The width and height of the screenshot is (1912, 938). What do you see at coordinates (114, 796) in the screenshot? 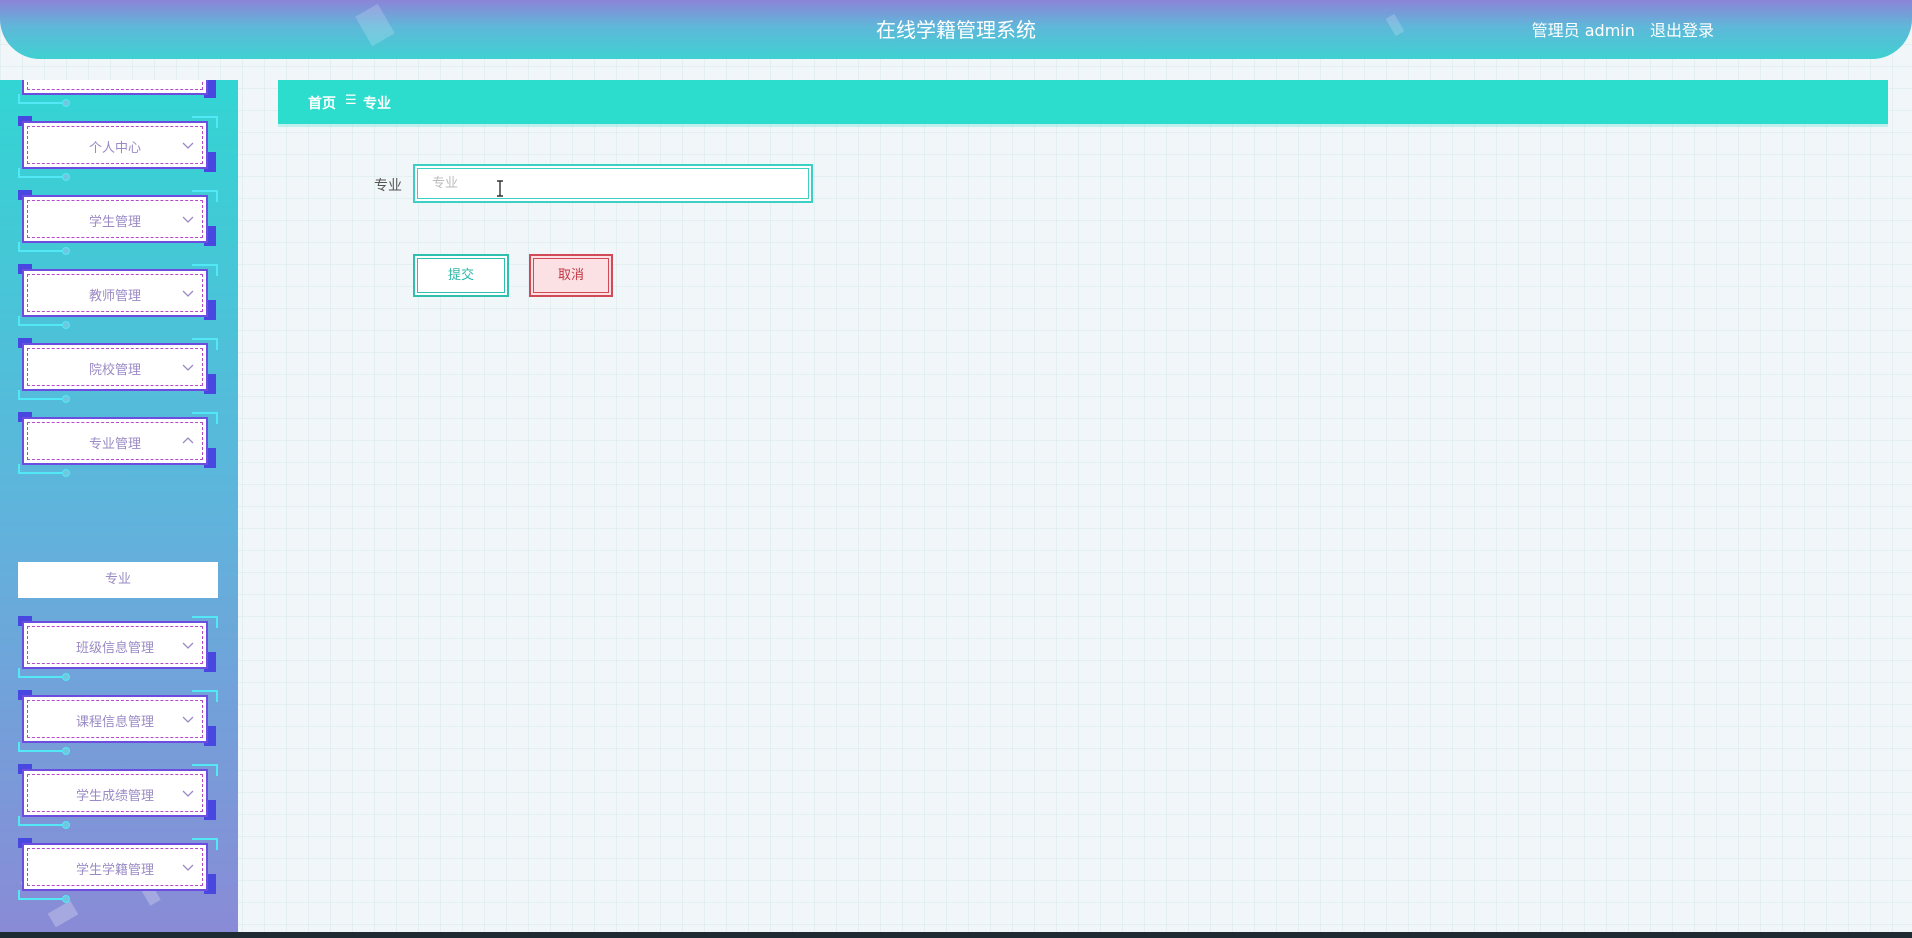
I see `sidebar-item-label: 学生成绩管理` at bounding box center [114, 796].